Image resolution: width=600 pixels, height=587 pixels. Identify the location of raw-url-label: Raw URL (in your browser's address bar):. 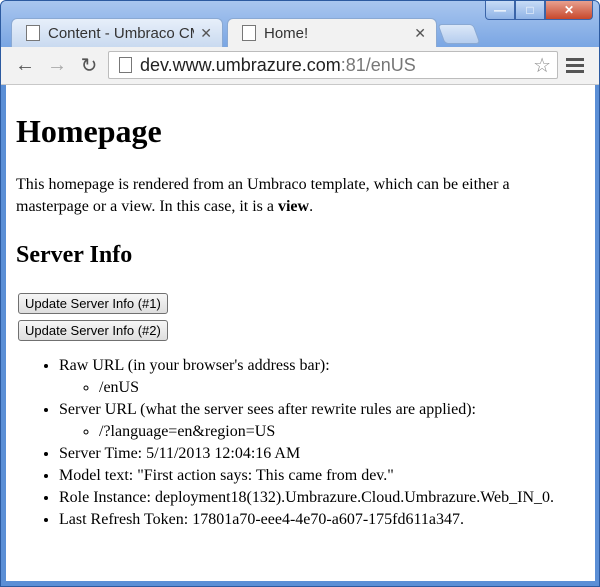
(194, 365).